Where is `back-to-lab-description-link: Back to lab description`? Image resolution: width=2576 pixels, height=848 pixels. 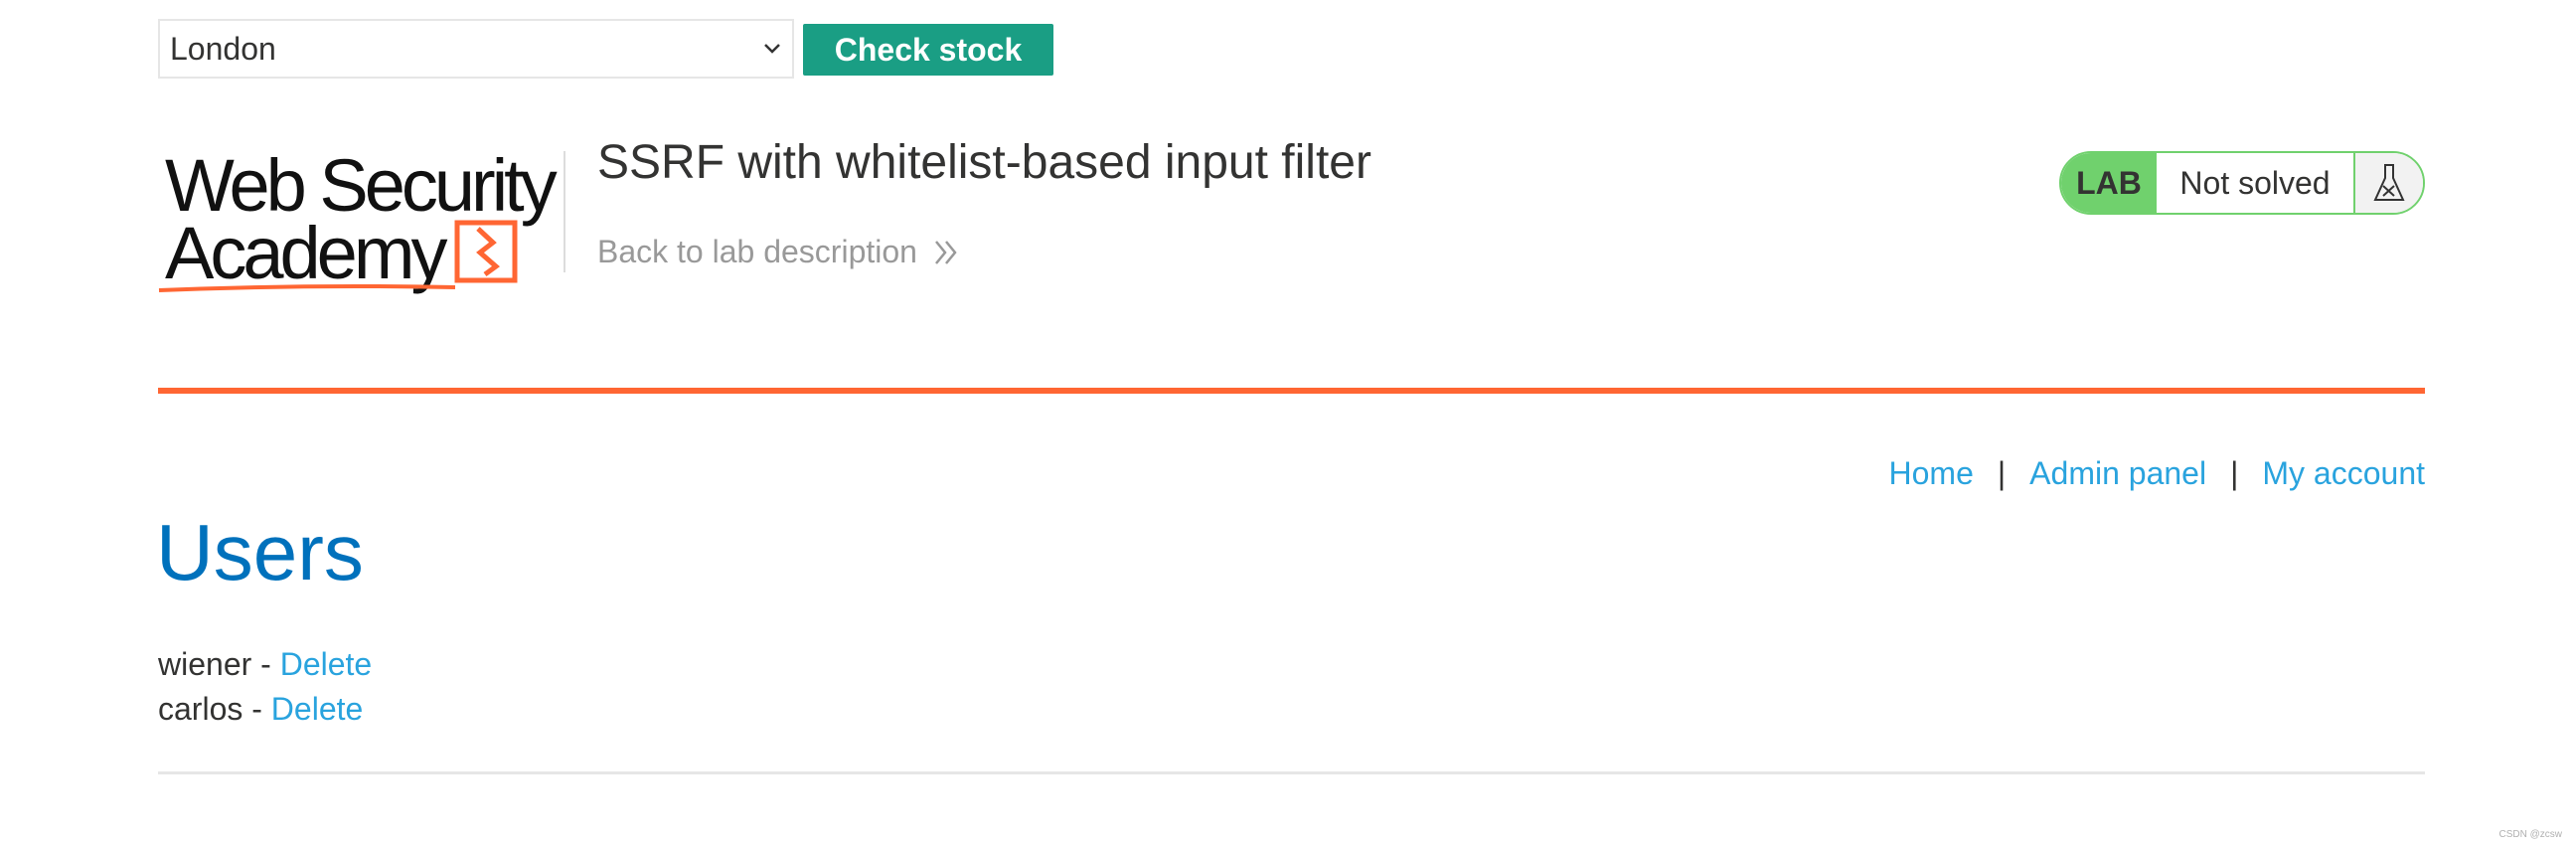 back-to-lab-description-link: Back to lab description is located at coordinates (778, 252).